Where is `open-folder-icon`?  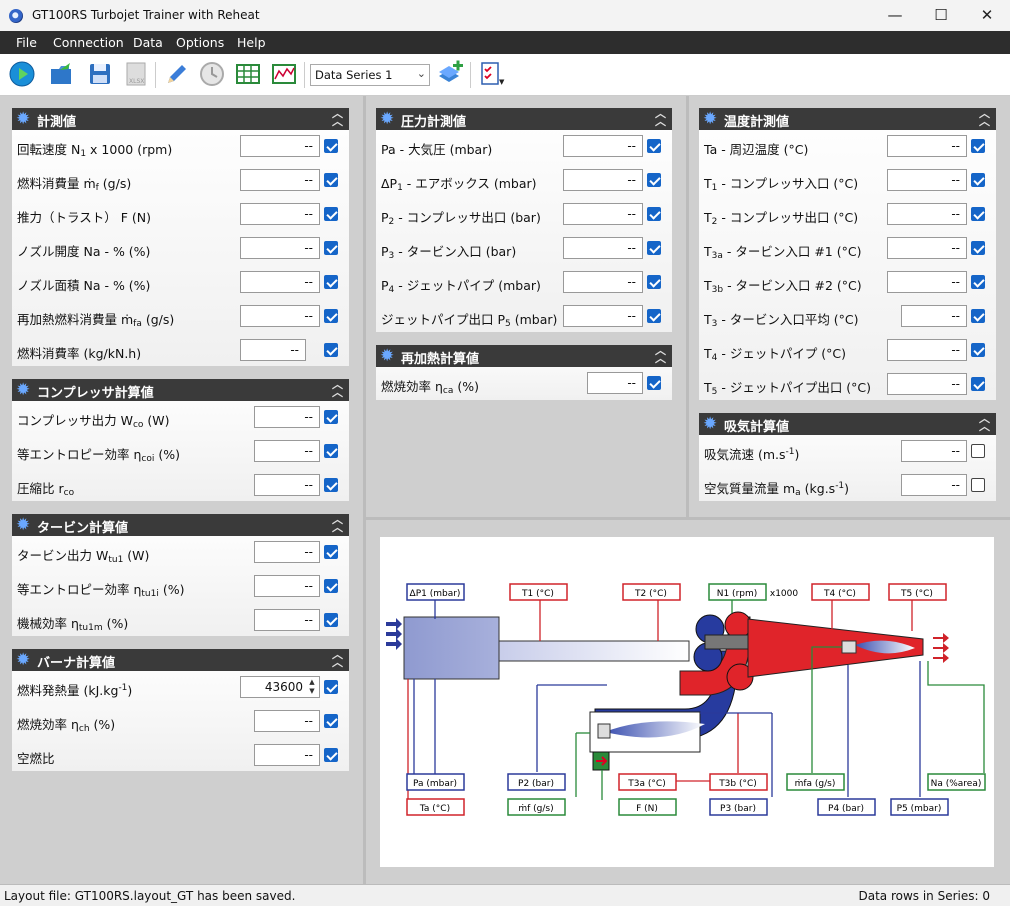 open-folder-icon is located at coordinates (62, 74).